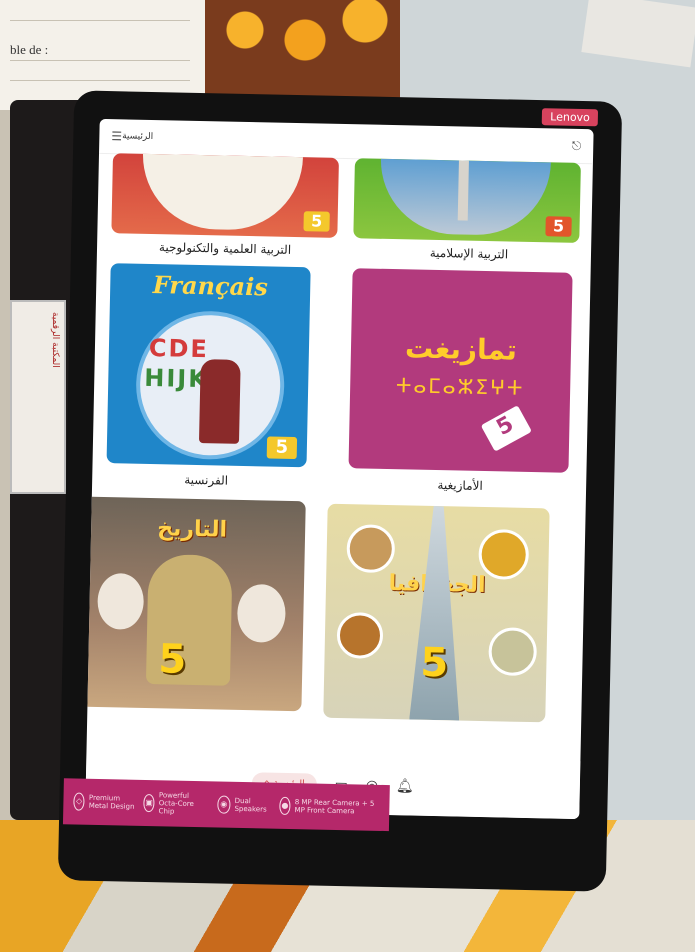 The height and width of the screenshot is (952, 695). Describe the element at coordinates (195, 604) in the screenshot. I see `book-card-history: التاريخ 5` at that location.